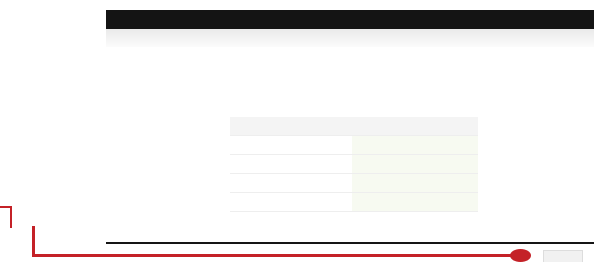 Image resolution: width=608 pixels, height=266 pixels. I want to click on sub-header-bar, so click(350, 38).